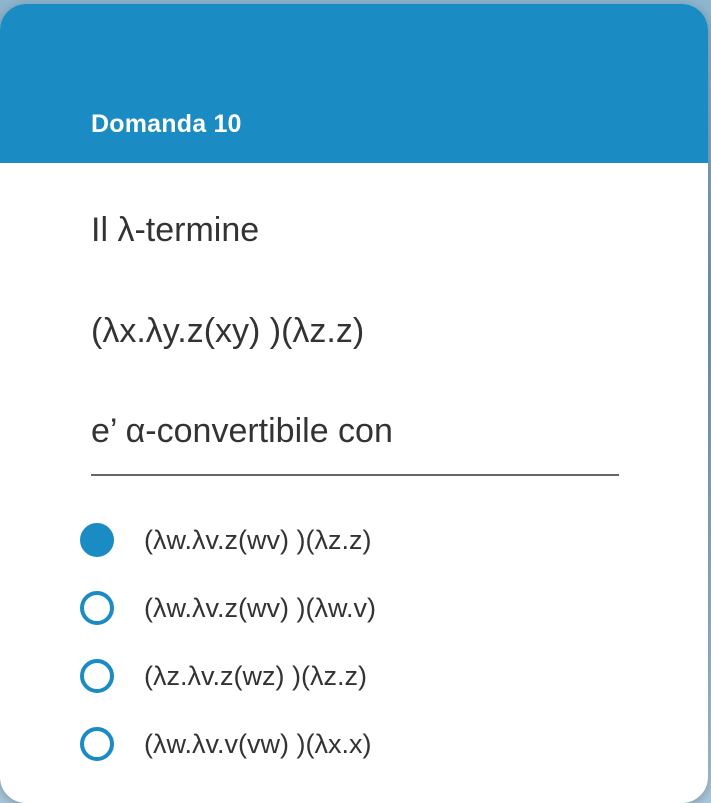 Image resolution: width=711 pixels, height=803 pixels. Describe the element at coordinates (97, 540) in the screenshot. I see `radio-button-selected` at that location.